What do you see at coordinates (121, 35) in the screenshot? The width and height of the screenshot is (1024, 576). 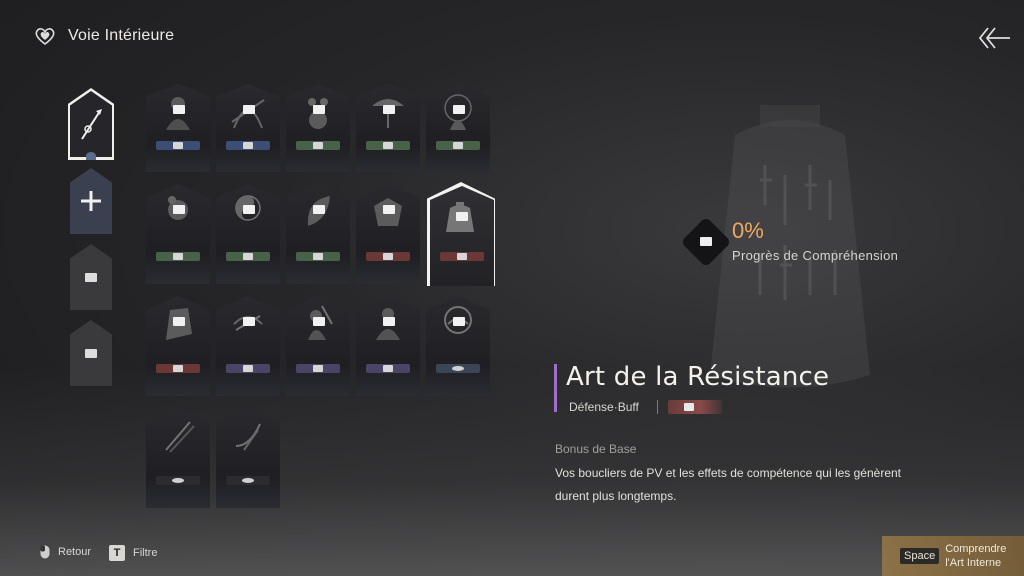 I see `page-title: Voie Intérieure` at bounding box center [121, 35].